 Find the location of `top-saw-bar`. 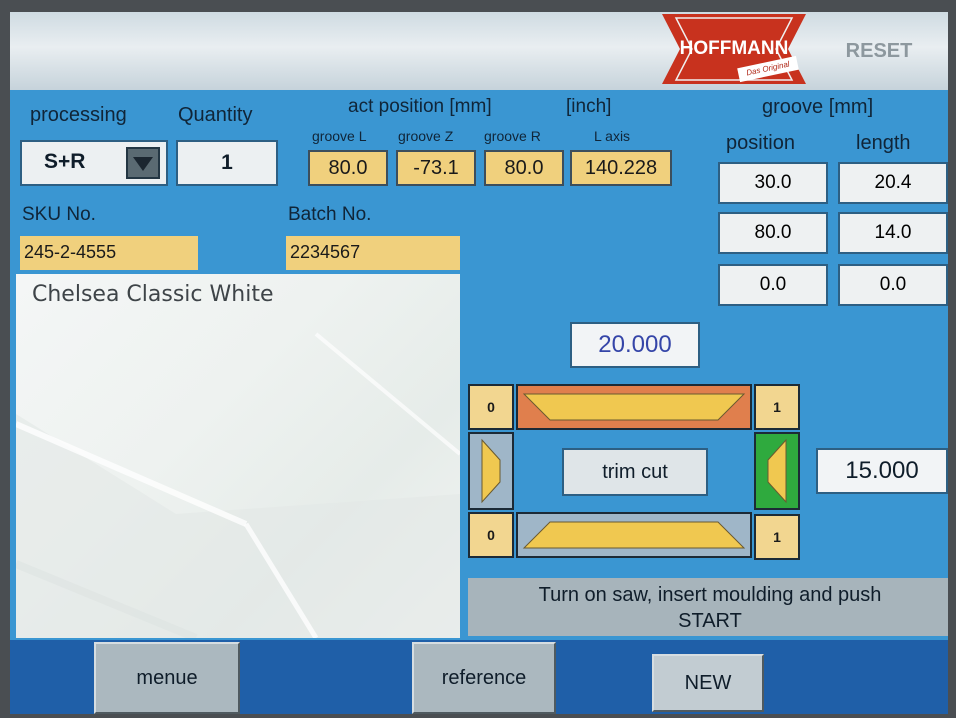

top-saw-bar is located at coordinates (634, 407).